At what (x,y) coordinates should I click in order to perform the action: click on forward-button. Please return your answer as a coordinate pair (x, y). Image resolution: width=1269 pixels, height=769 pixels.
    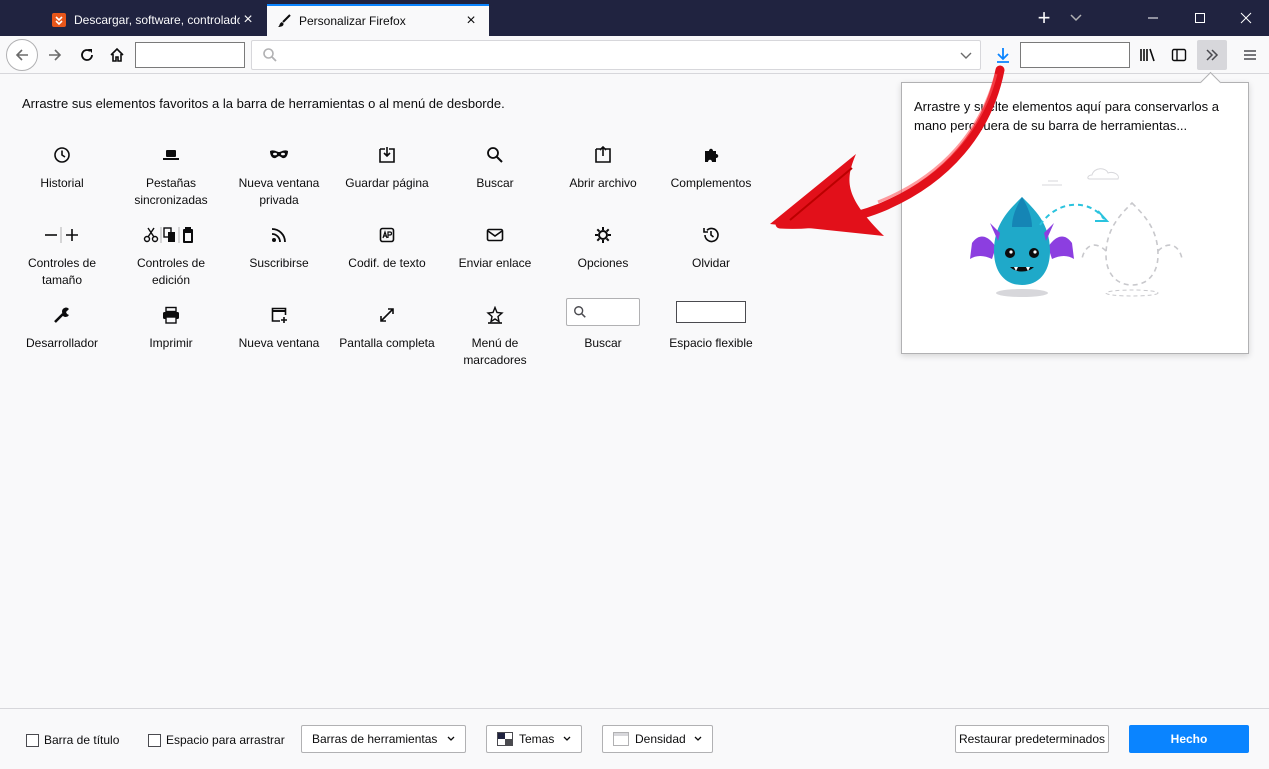
    Looking at the image, I should click on (55, 55).